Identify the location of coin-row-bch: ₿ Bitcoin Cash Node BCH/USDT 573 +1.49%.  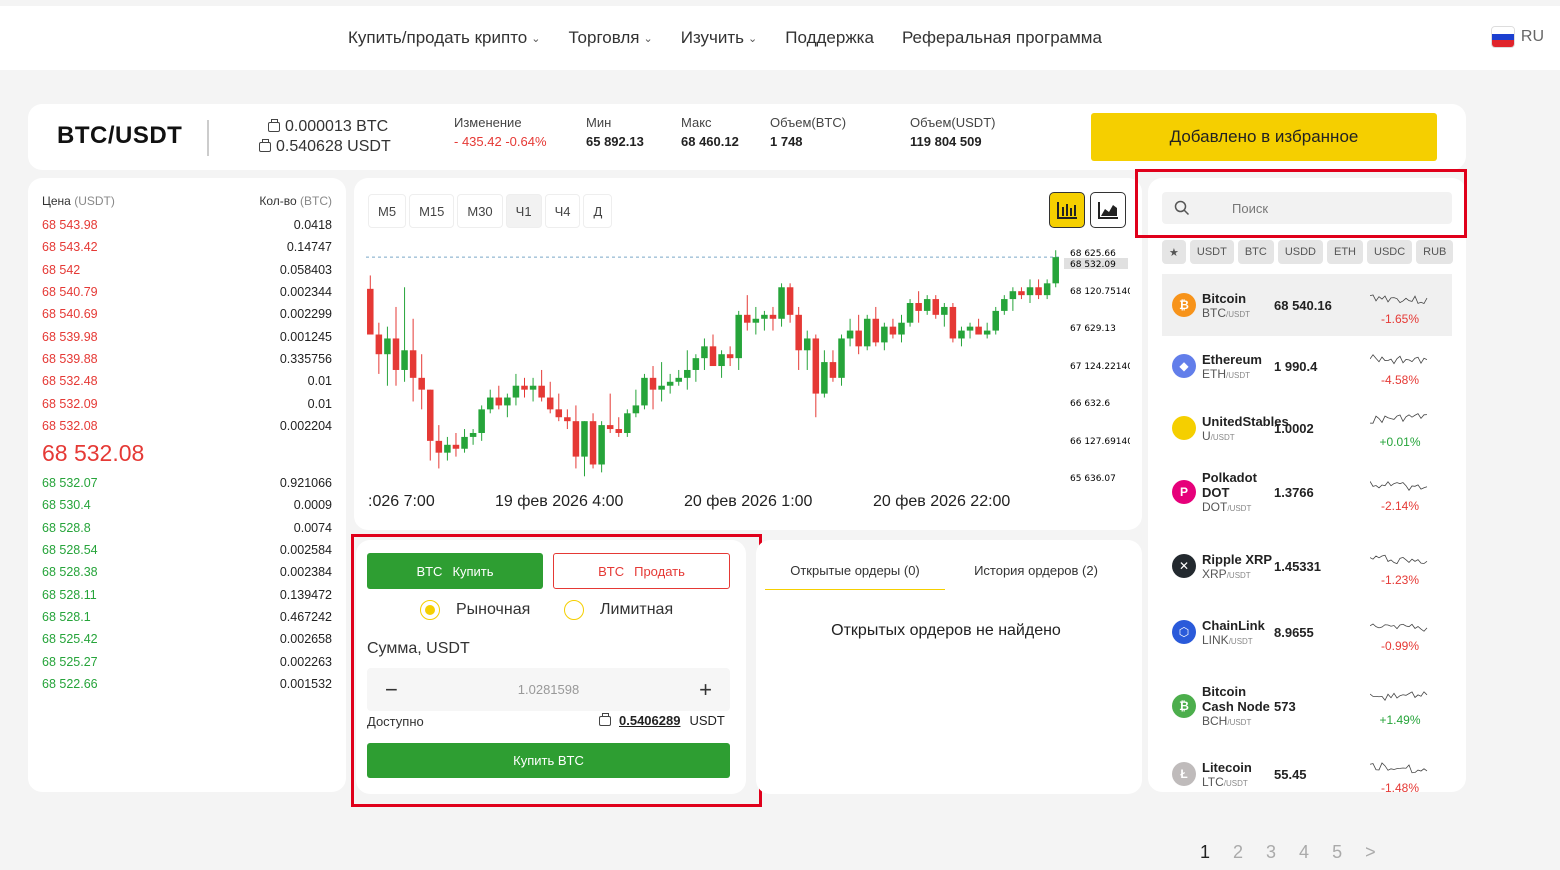
(1307, 706).